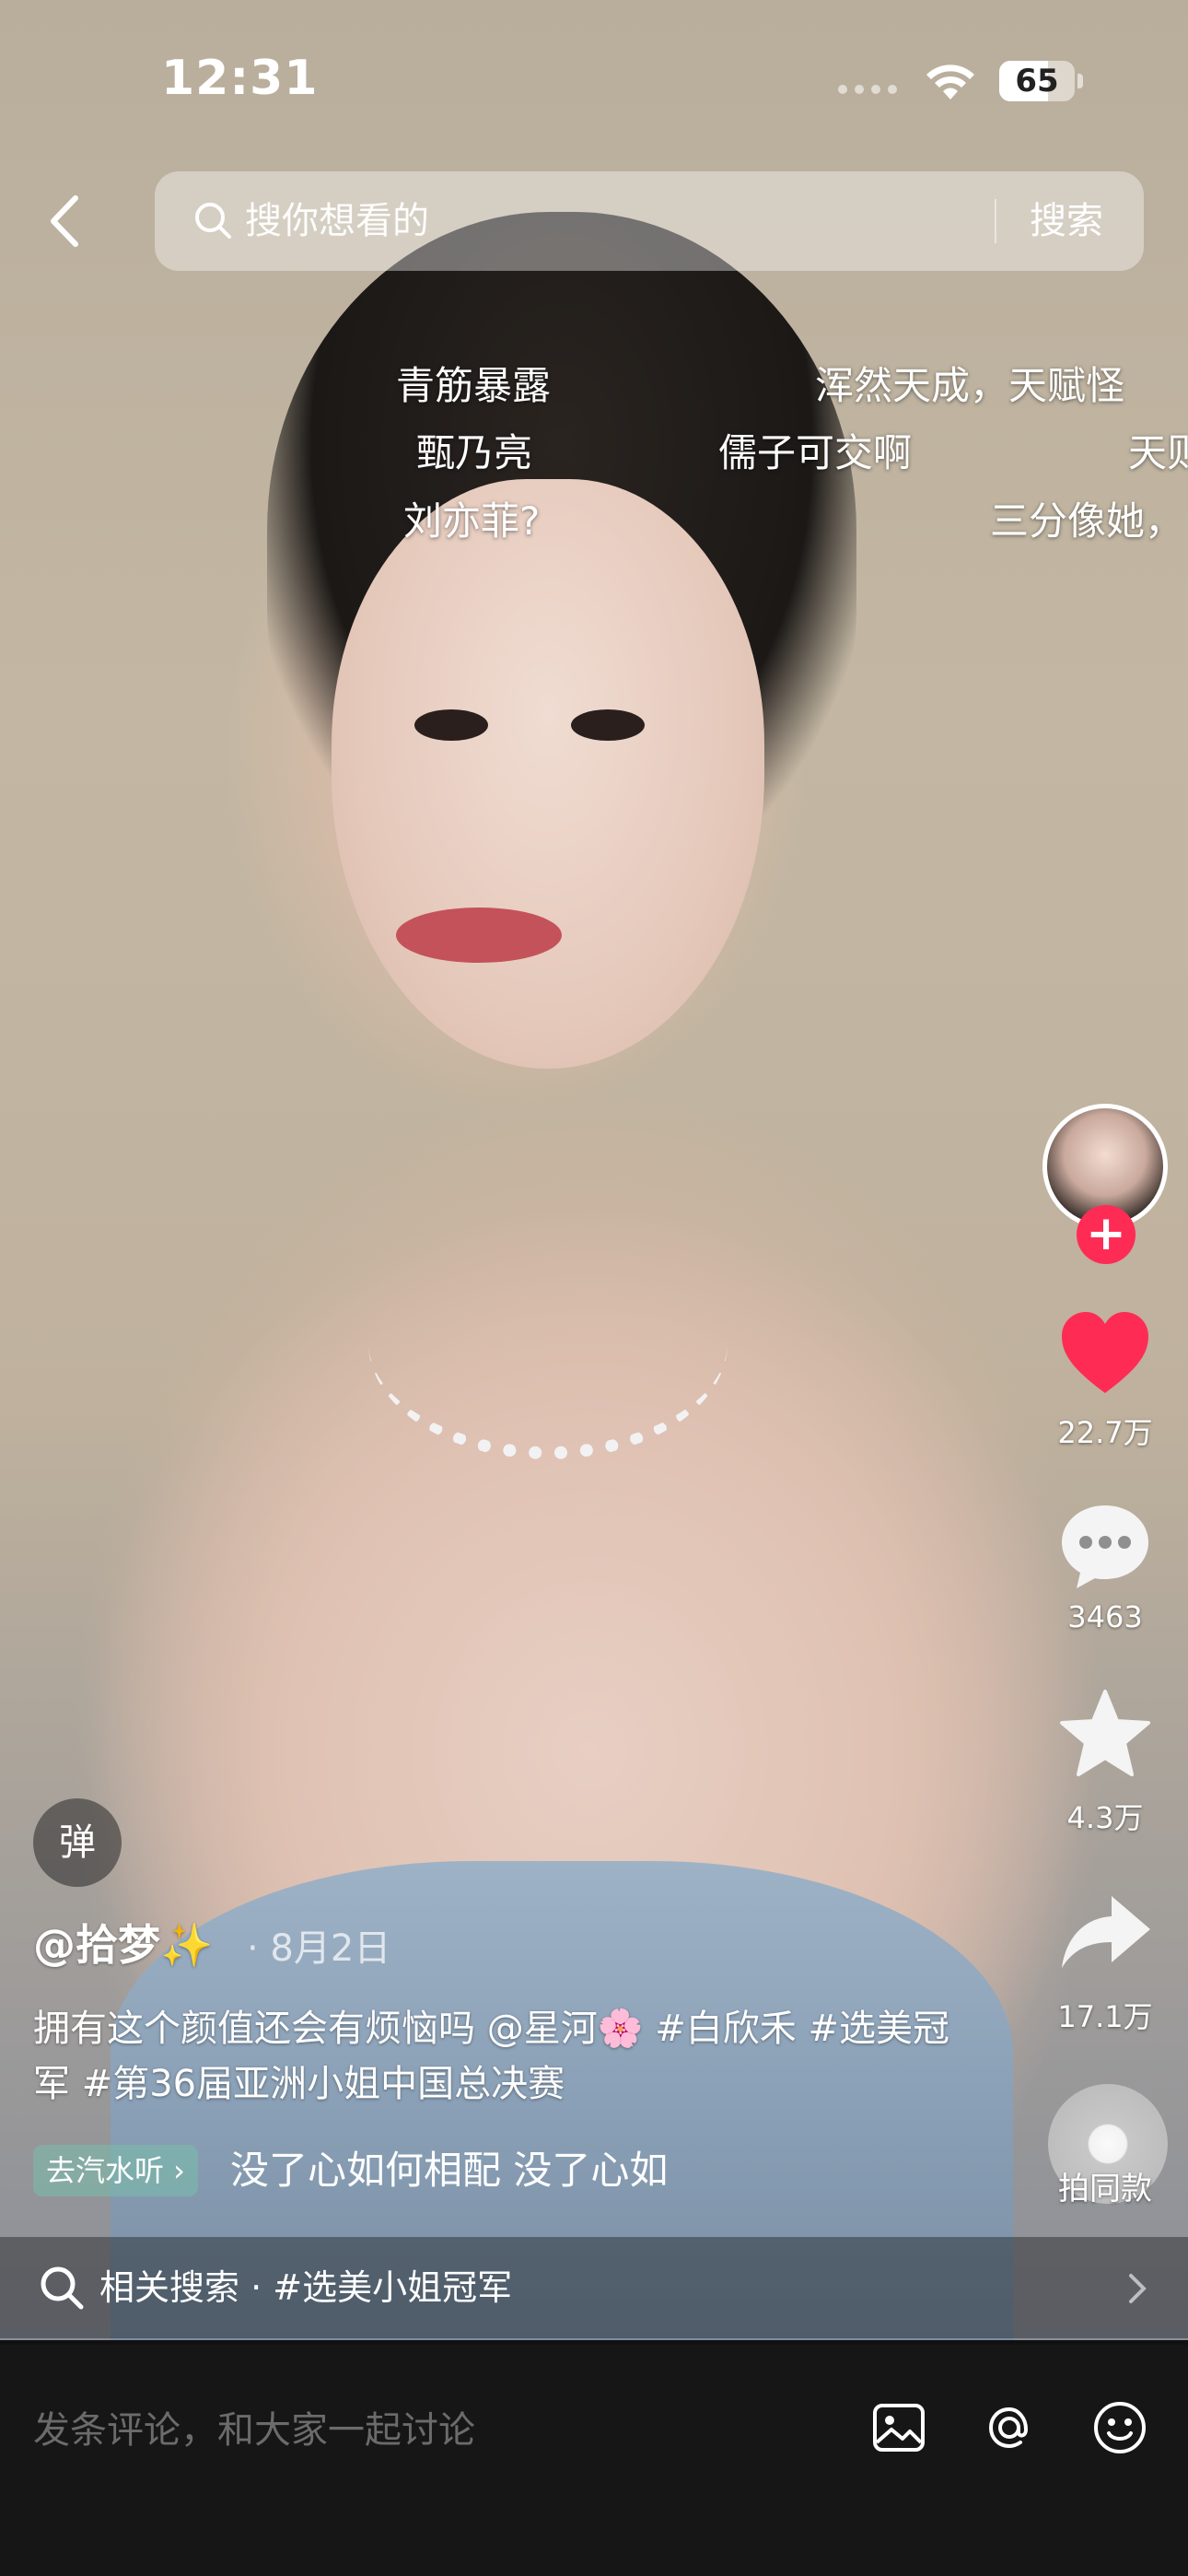  What do you see at coordinates (594, 78) in the screenshot?
I see `status-bar: 12:31 65` at bounding box center [594, 78].